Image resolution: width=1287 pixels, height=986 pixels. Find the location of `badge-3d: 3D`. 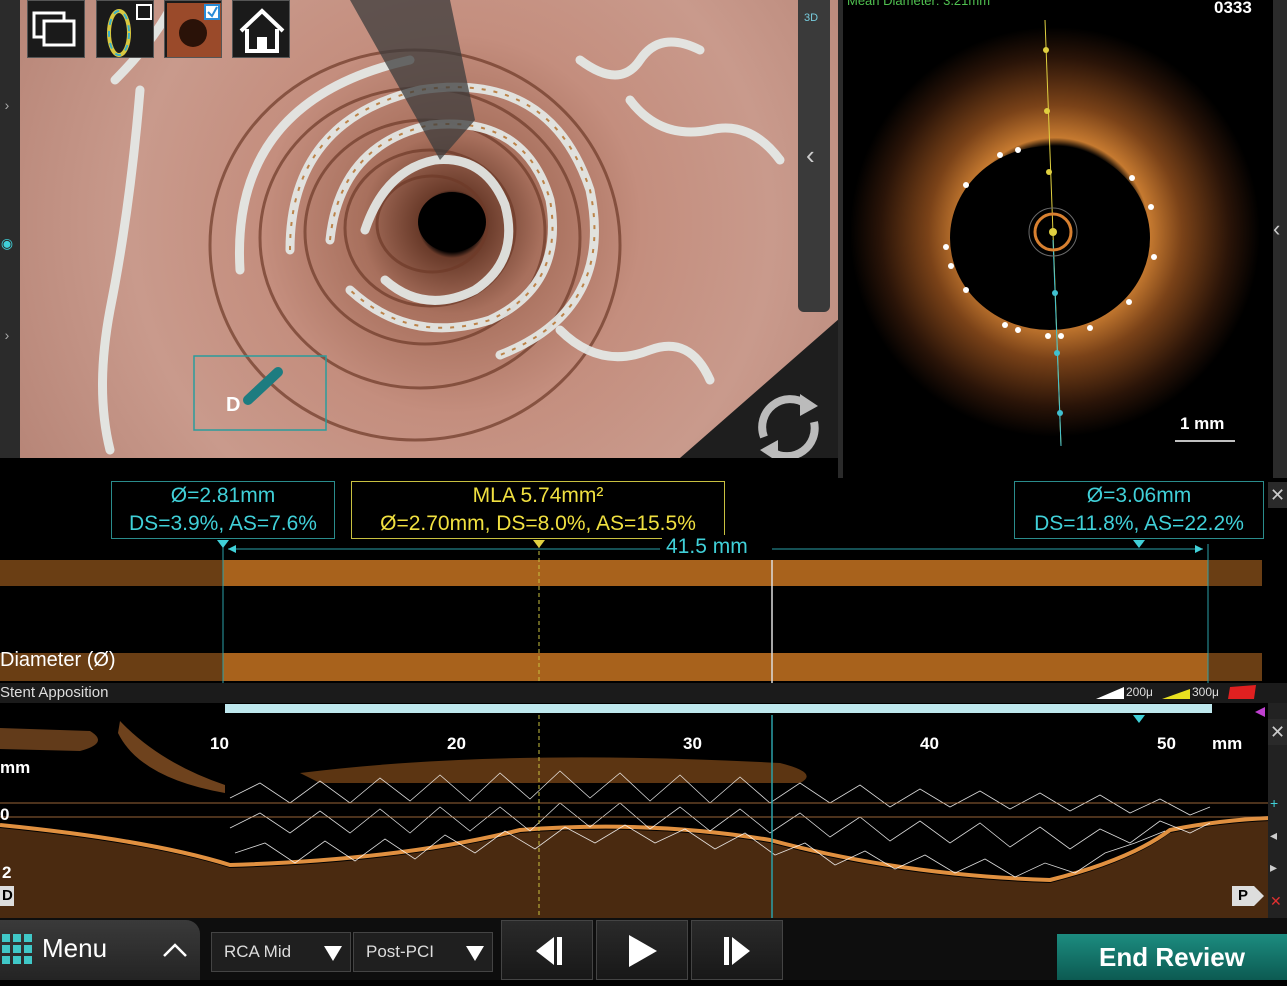

badge-3d: 3D is located at coordinates (811, 18).